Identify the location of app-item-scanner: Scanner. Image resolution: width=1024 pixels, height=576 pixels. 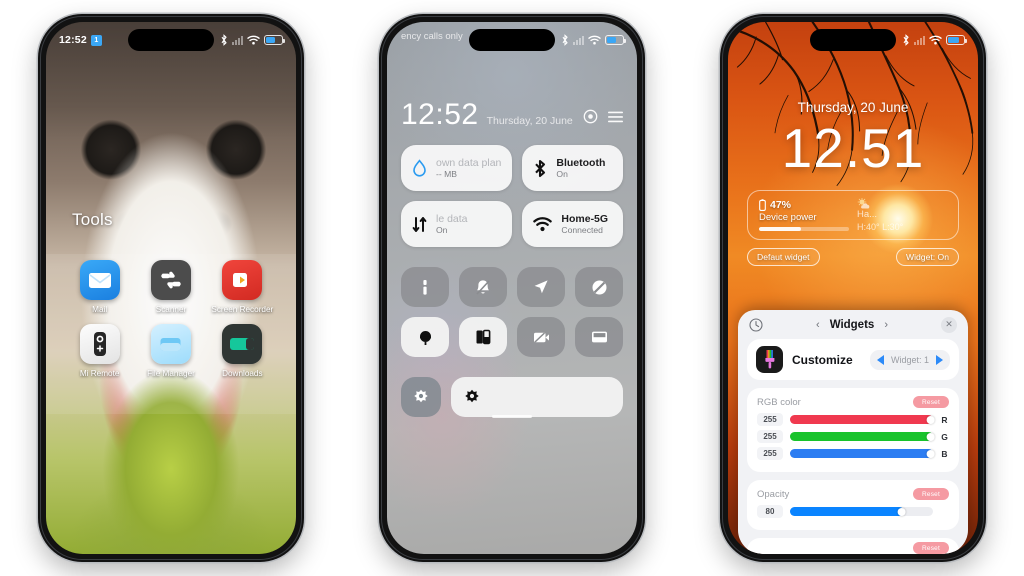
(170, 287).